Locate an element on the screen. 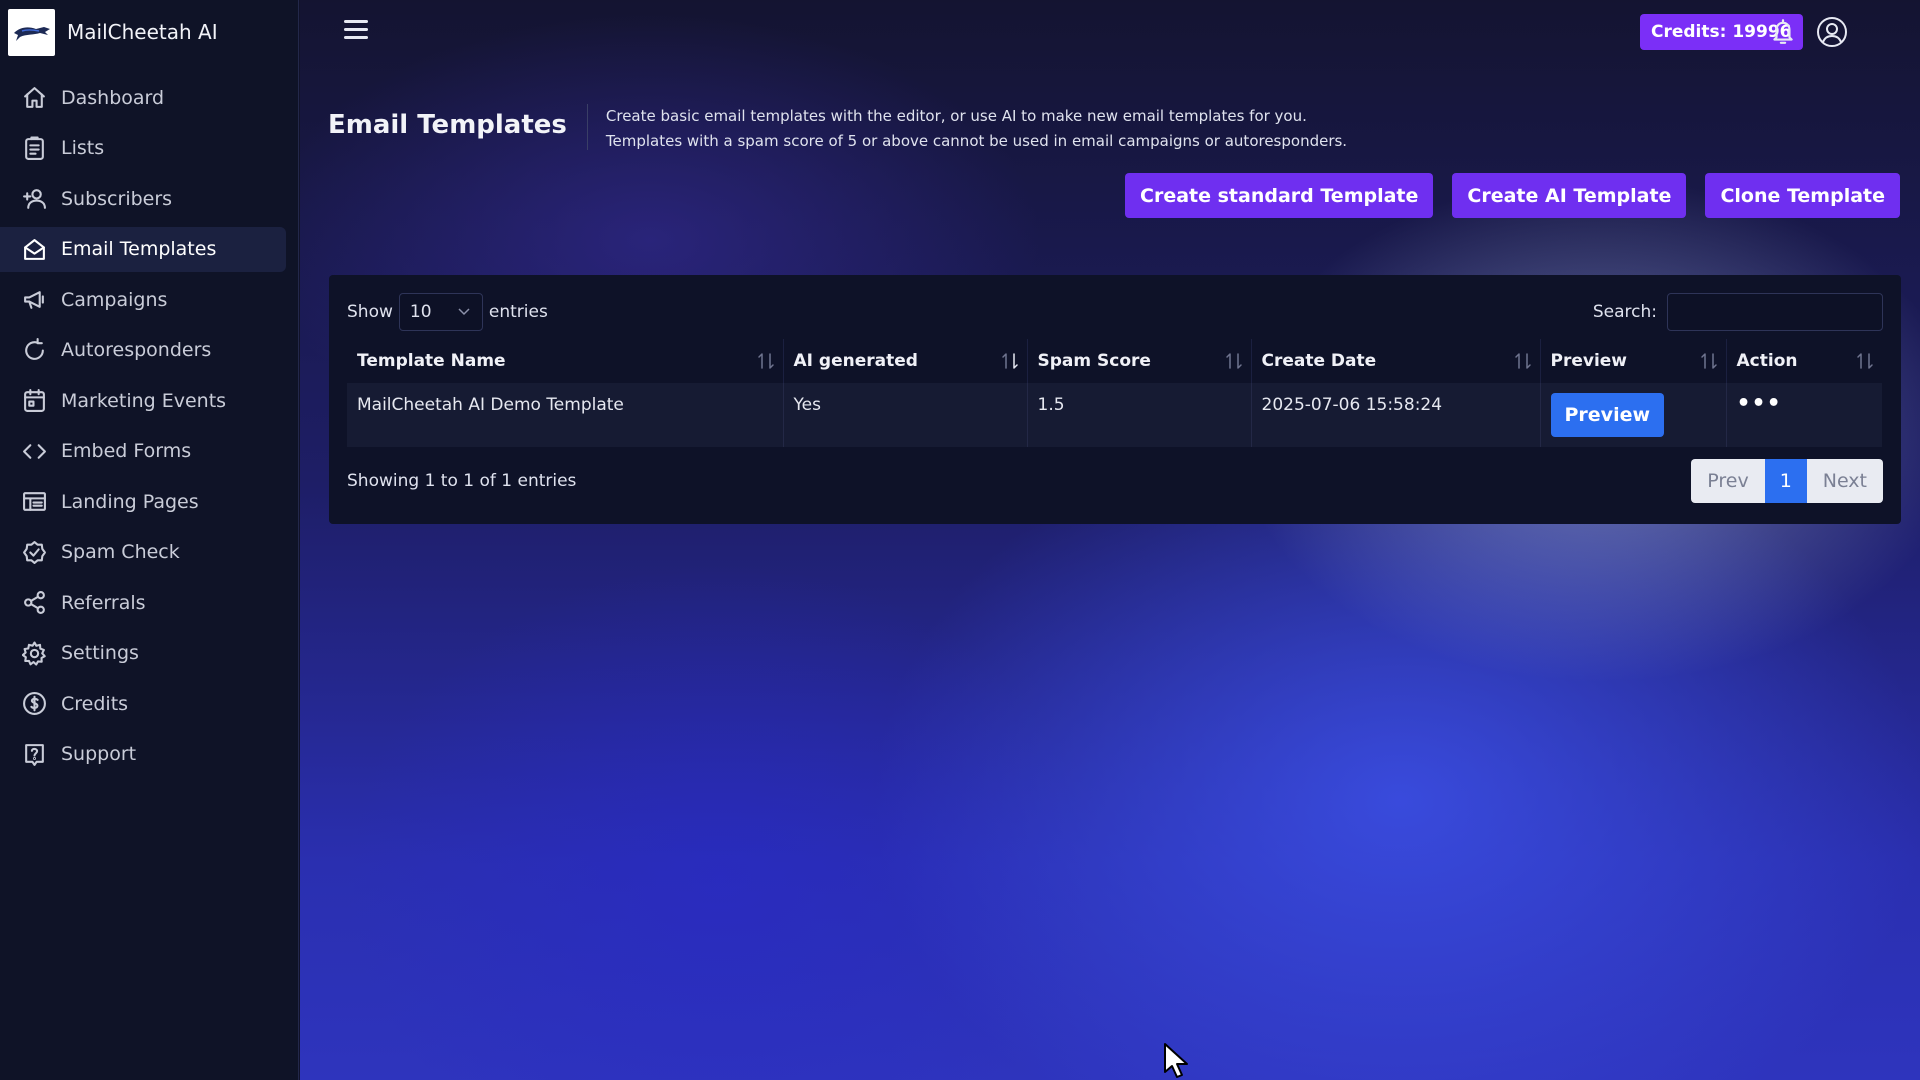 The width and height of the screenshot is (1920, 1080). search-label: Search: is located at coordinates (1624, 312).